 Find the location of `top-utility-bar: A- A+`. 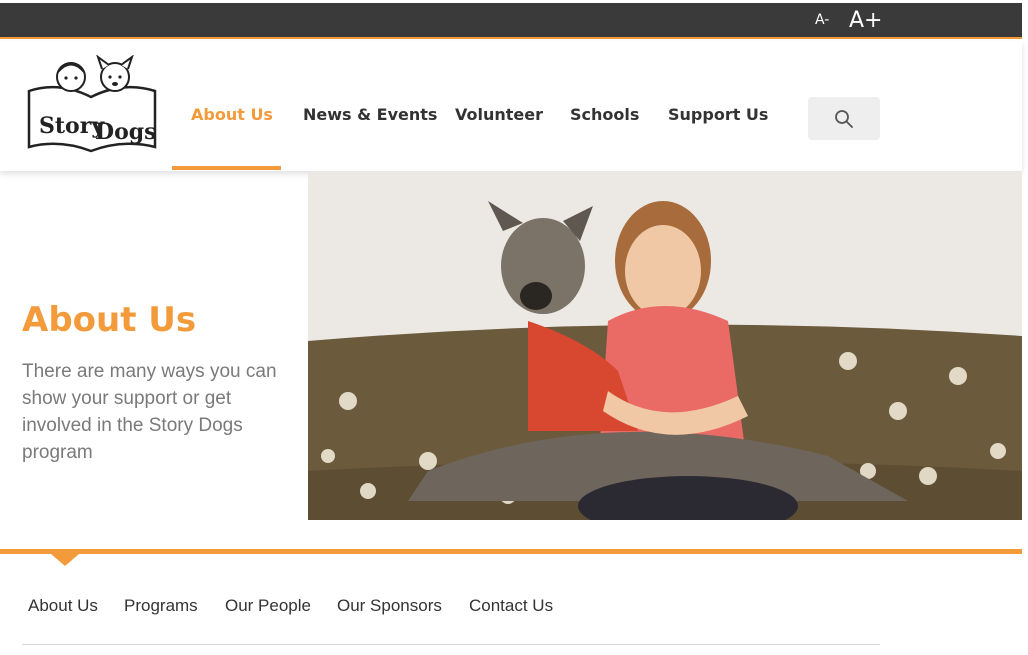

top-utility-bar: A- A+ is located at coordinates (511, 21).